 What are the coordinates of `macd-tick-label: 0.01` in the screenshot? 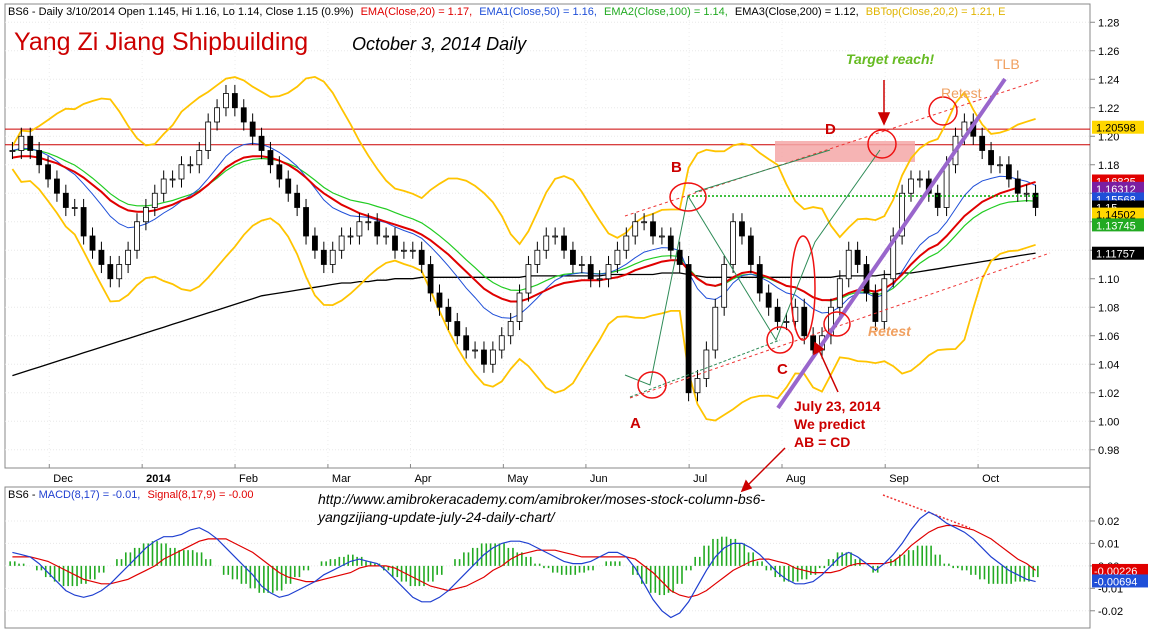 It's located at (1108, 544).